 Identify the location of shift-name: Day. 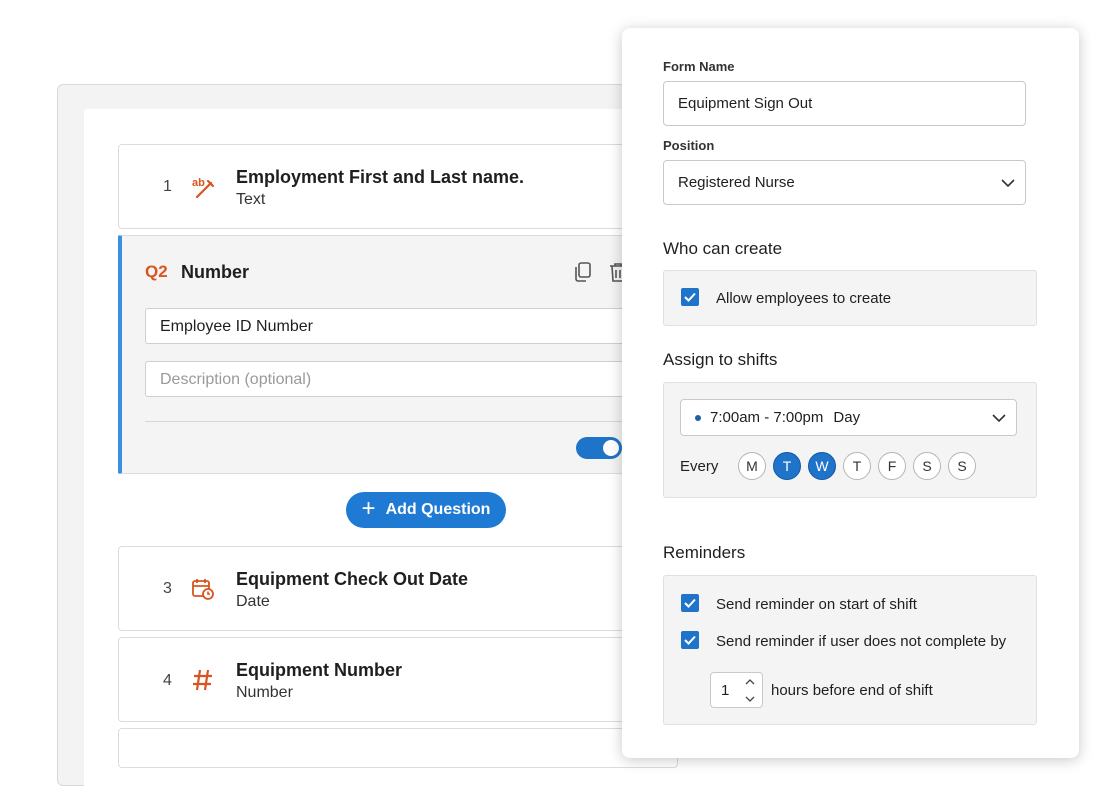
(847, 417).